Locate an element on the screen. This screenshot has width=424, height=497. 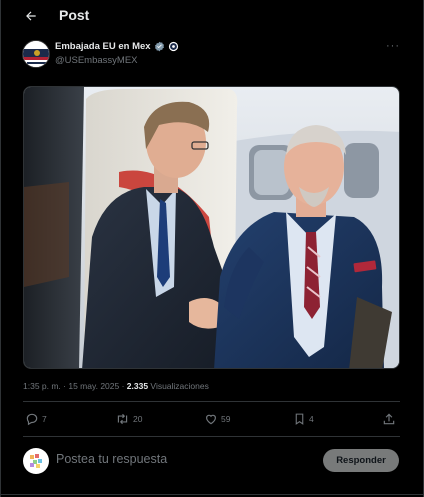
government-affiliation-icon is located at coordinates (173, 46).